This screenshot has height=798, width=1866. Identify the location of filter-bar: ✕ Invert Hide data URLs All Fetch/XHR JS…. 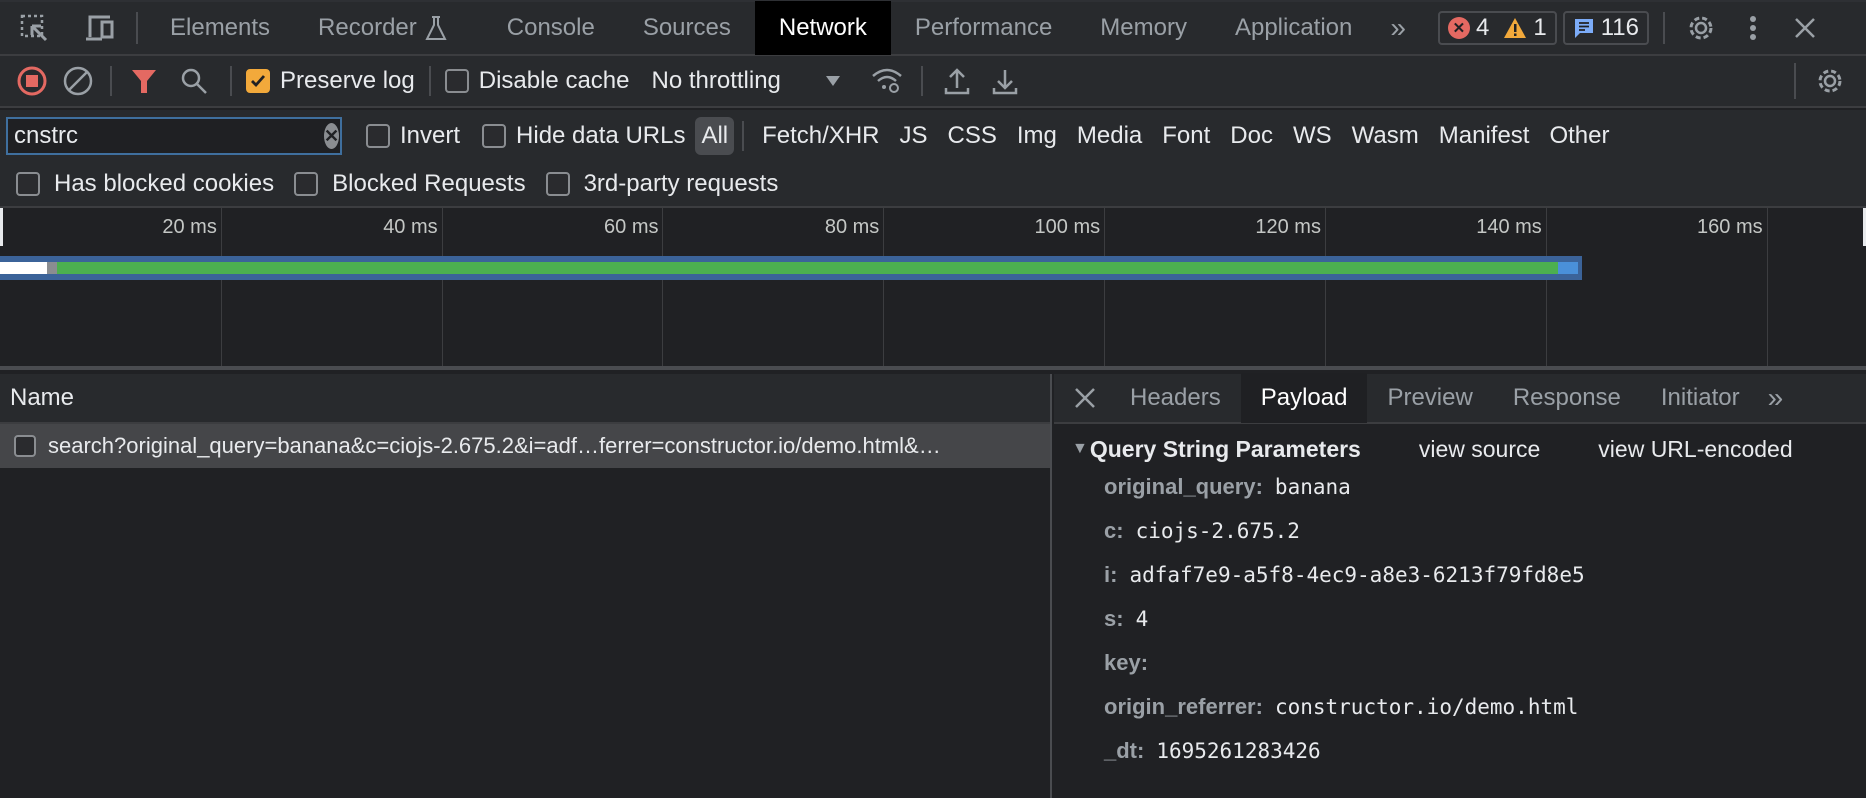
(933, 136).